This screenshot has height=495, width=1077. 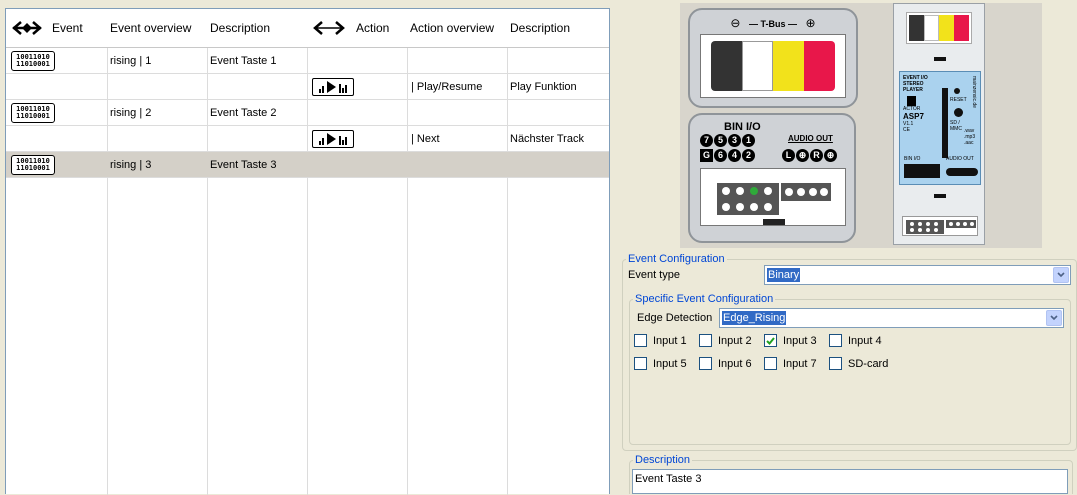 I want to click on binio-top-pins: 7531, so click(x=728, y=140).